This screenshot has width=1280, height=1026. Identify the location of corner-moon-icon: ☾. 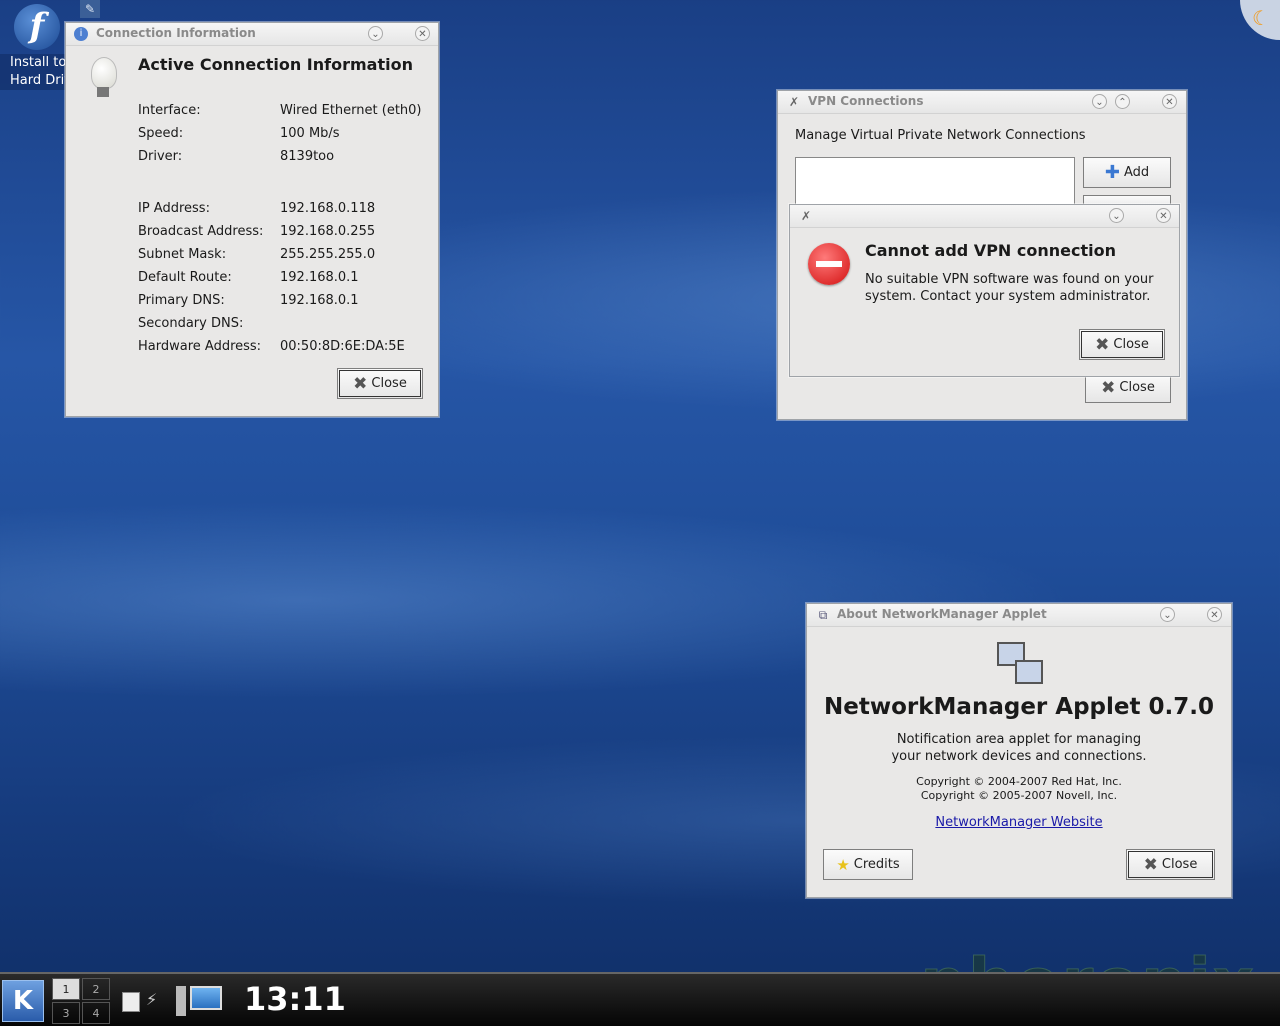
(1260, 20).